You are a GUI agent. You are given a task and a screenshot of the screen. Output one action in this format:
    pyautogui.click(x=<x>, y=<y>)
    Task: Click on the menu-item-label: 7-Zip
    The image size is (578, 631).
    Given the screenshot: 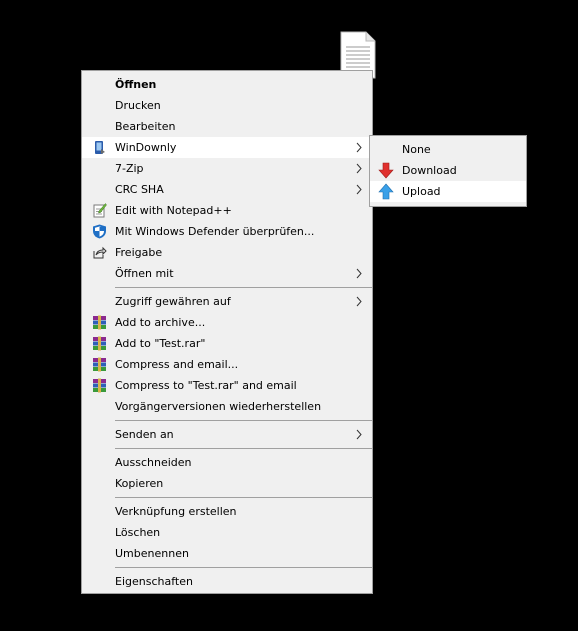 What is the action you would take?
    pyautogui.click(x=129, y=168)
    